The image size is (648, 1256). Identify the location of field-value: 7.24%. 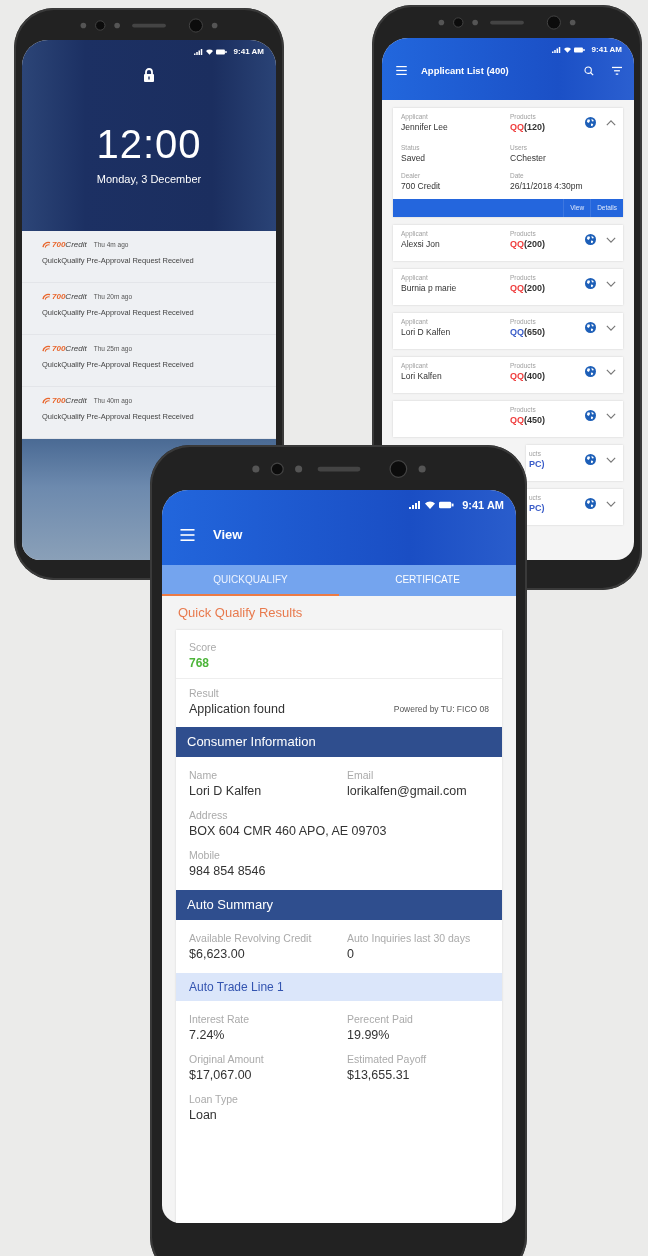
(207, 1035).